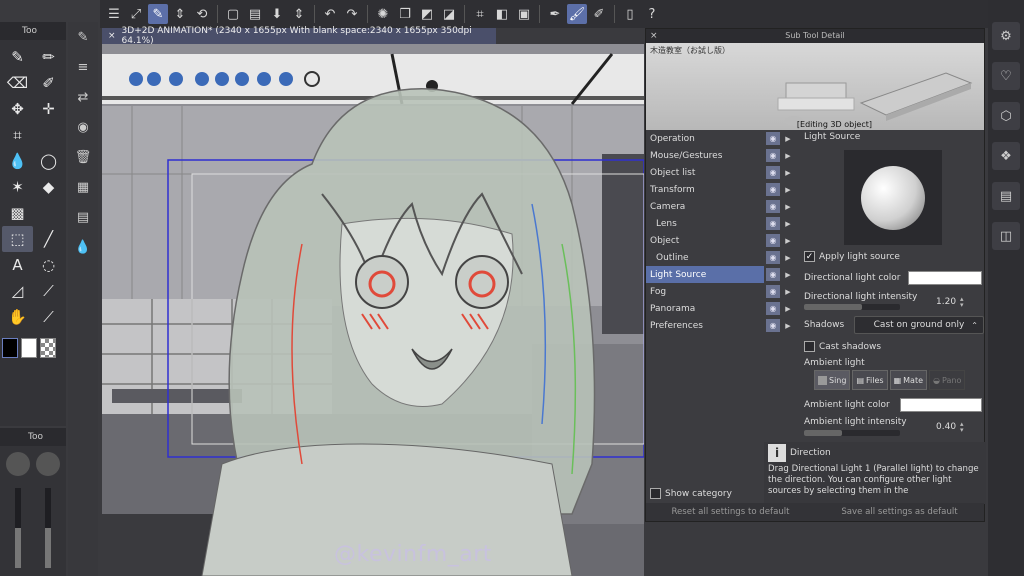  What do you see at coordinates (83, 247) in the screenshot?
I see `drops-icon: 💧` at bounding box center [83, 247].